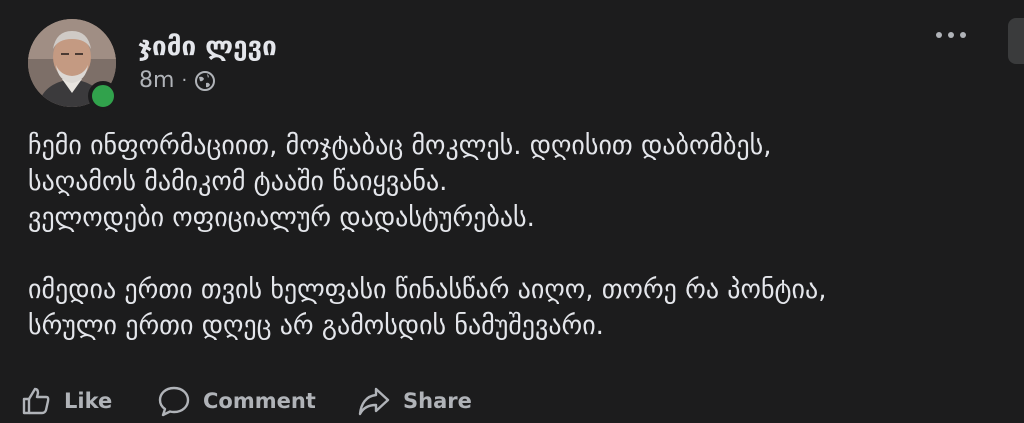 The height and width of the screenshot is (423, 1024). Describe the element at coordinates (103, 96) in the screenshot. I see `online-status-indicator` at that location.